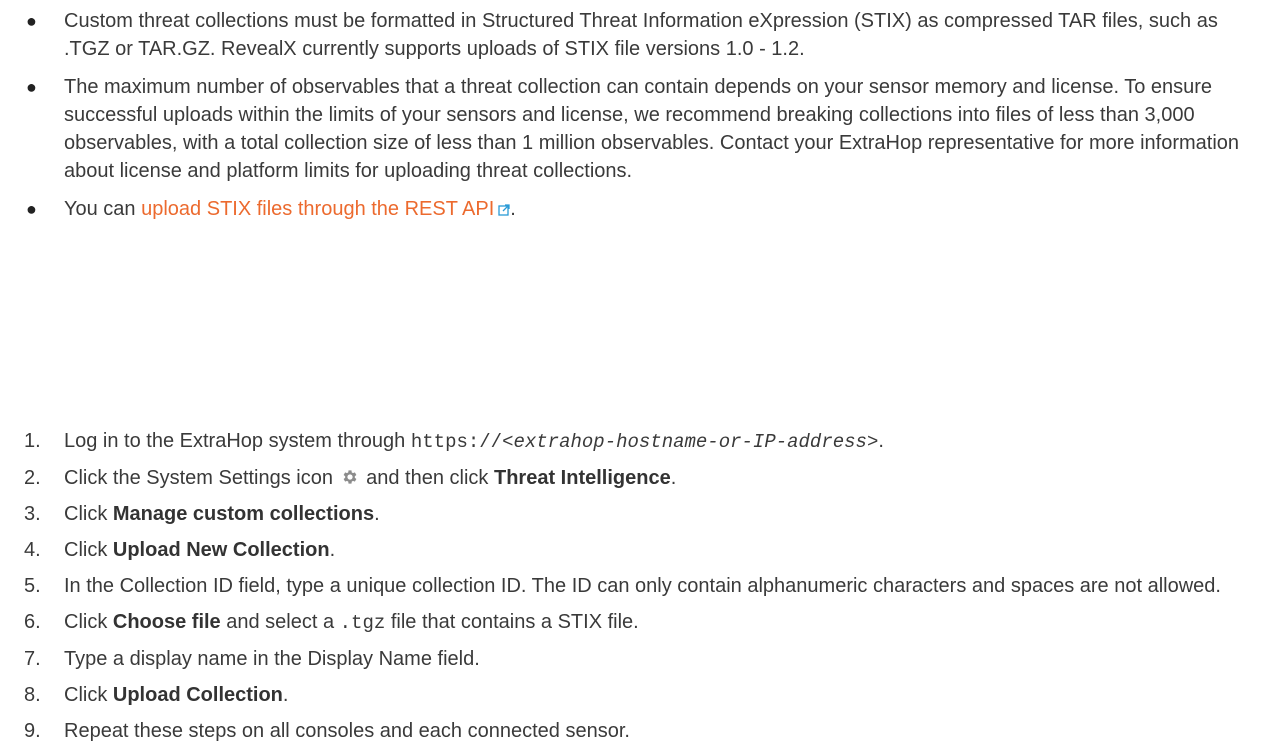  What do you see at coordinates (582, 478) in the screenshot?
I see `threat-intelligence-label: Threat Intelligence` at bounding box center [582, 478].